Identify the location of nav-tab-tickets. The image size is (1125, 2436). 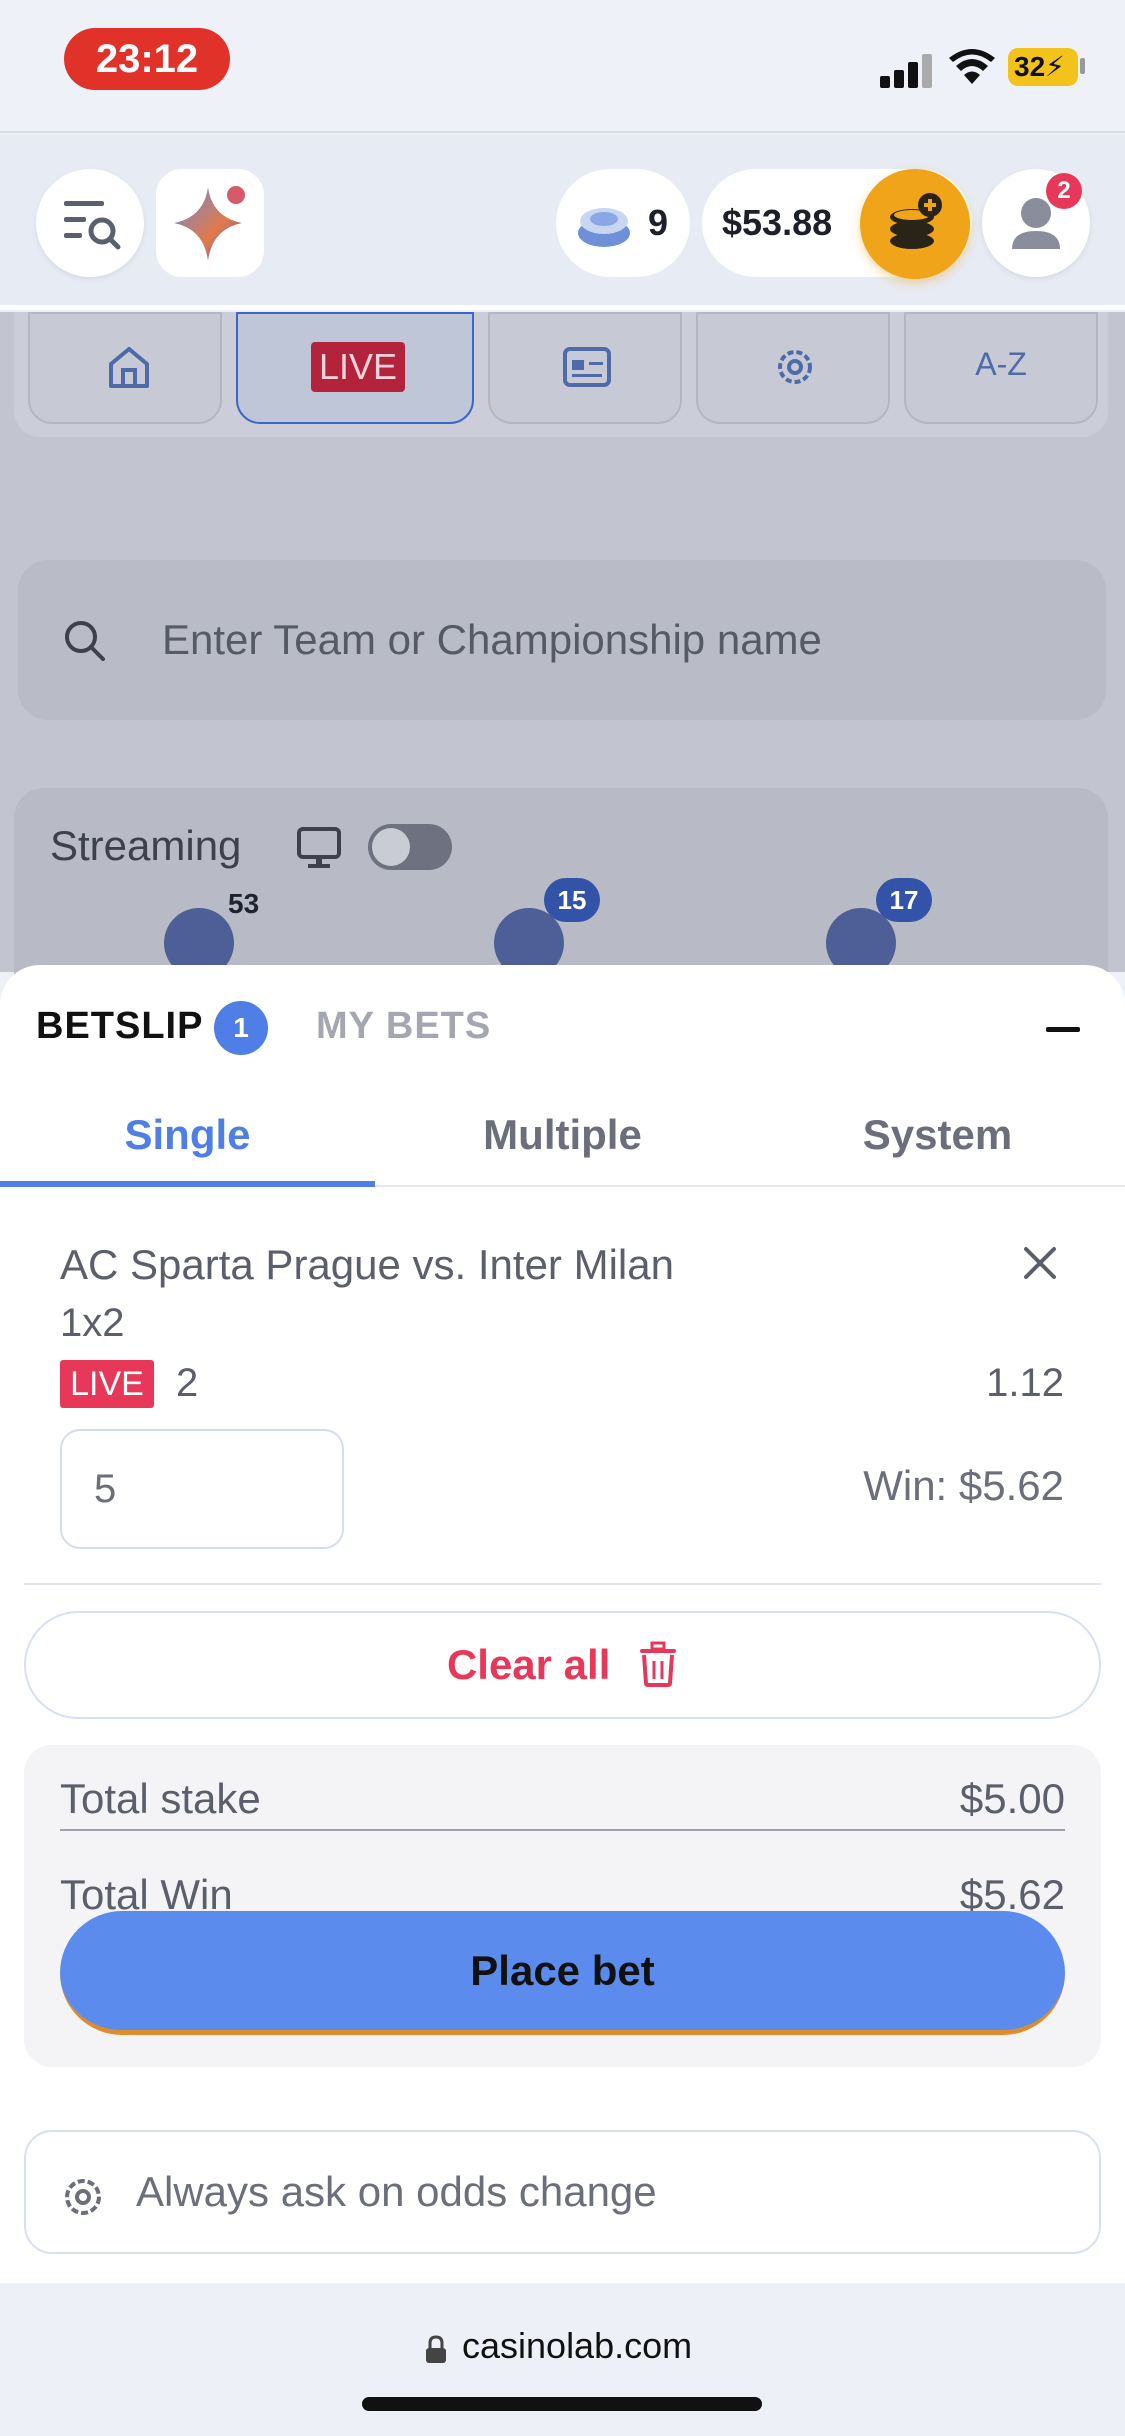
(585, 368).